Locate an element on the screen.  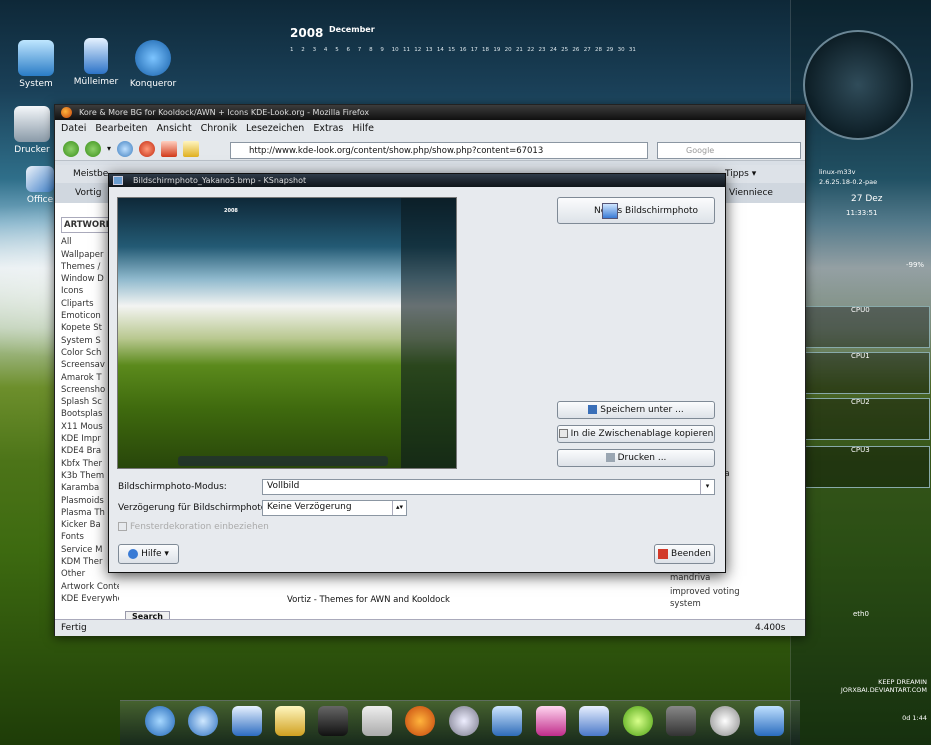
calendar-day: 14 is located at coordinates (442, 50).